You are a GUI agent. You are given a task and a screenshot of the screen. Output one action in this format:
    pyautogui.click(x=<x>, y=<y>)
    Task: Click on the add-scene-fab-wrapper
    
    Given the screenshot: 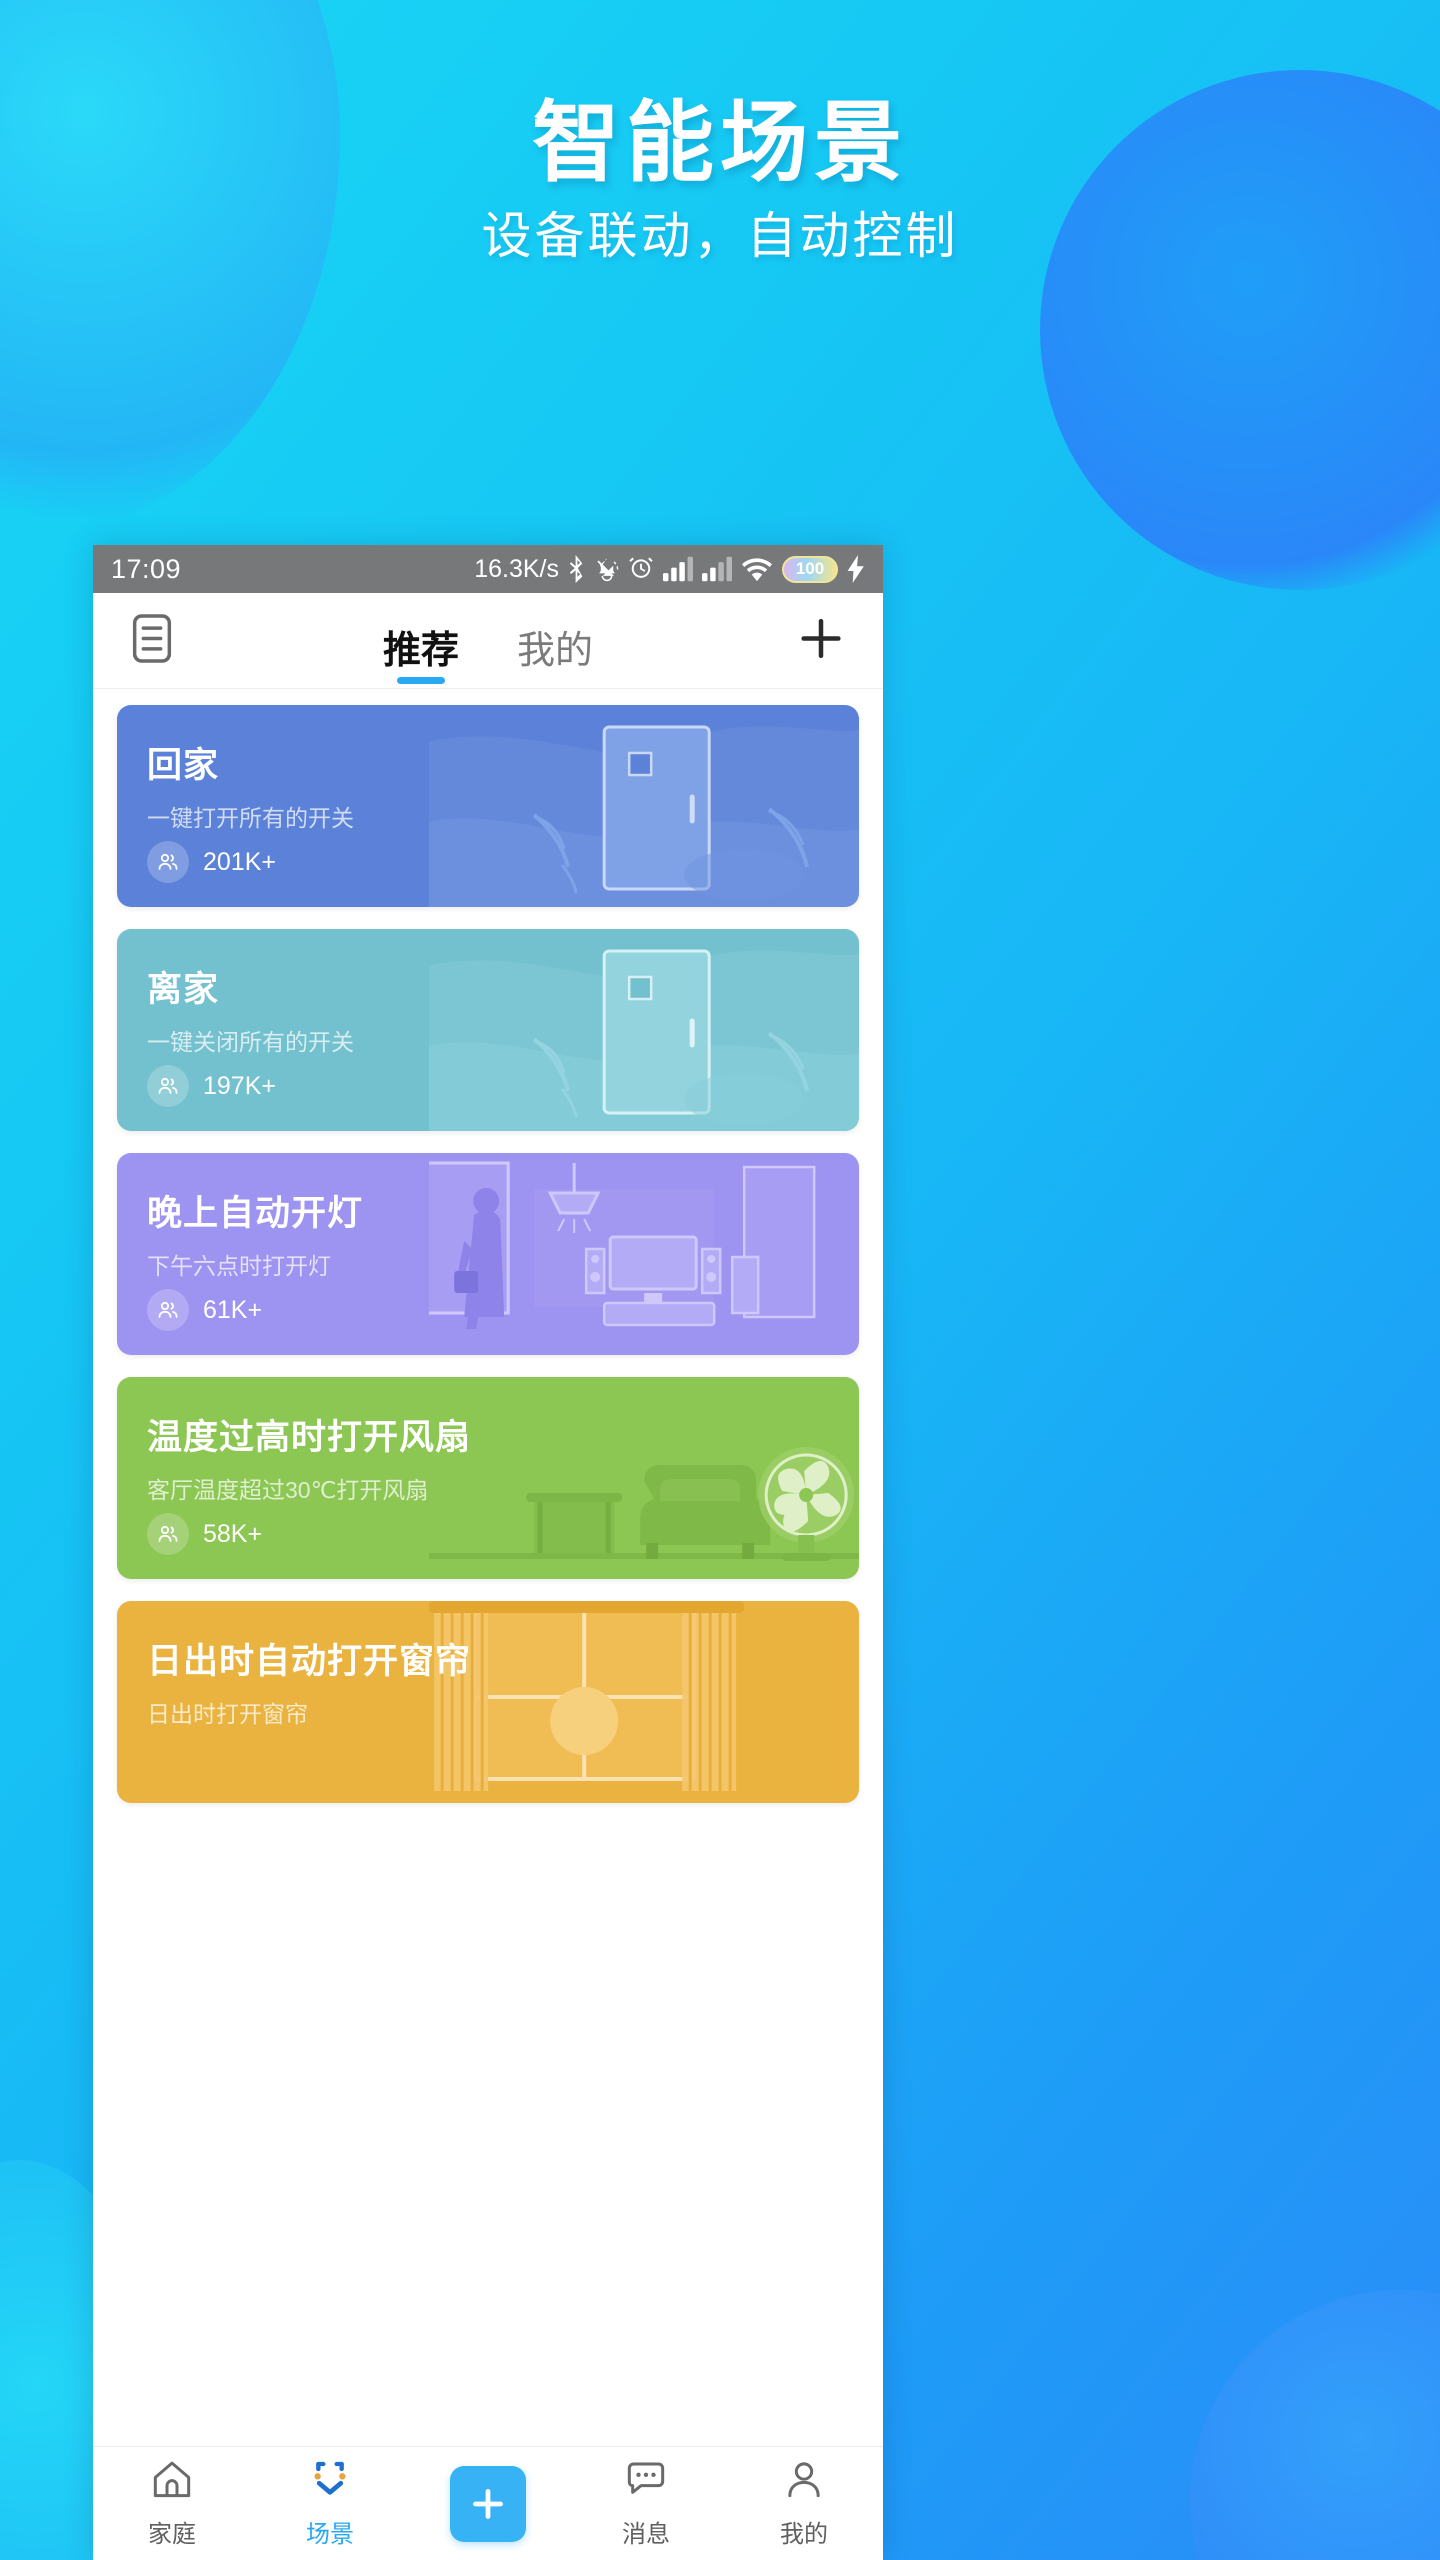 What is the action you would take?
    pyautogui.click(x=488, y=2503)
    